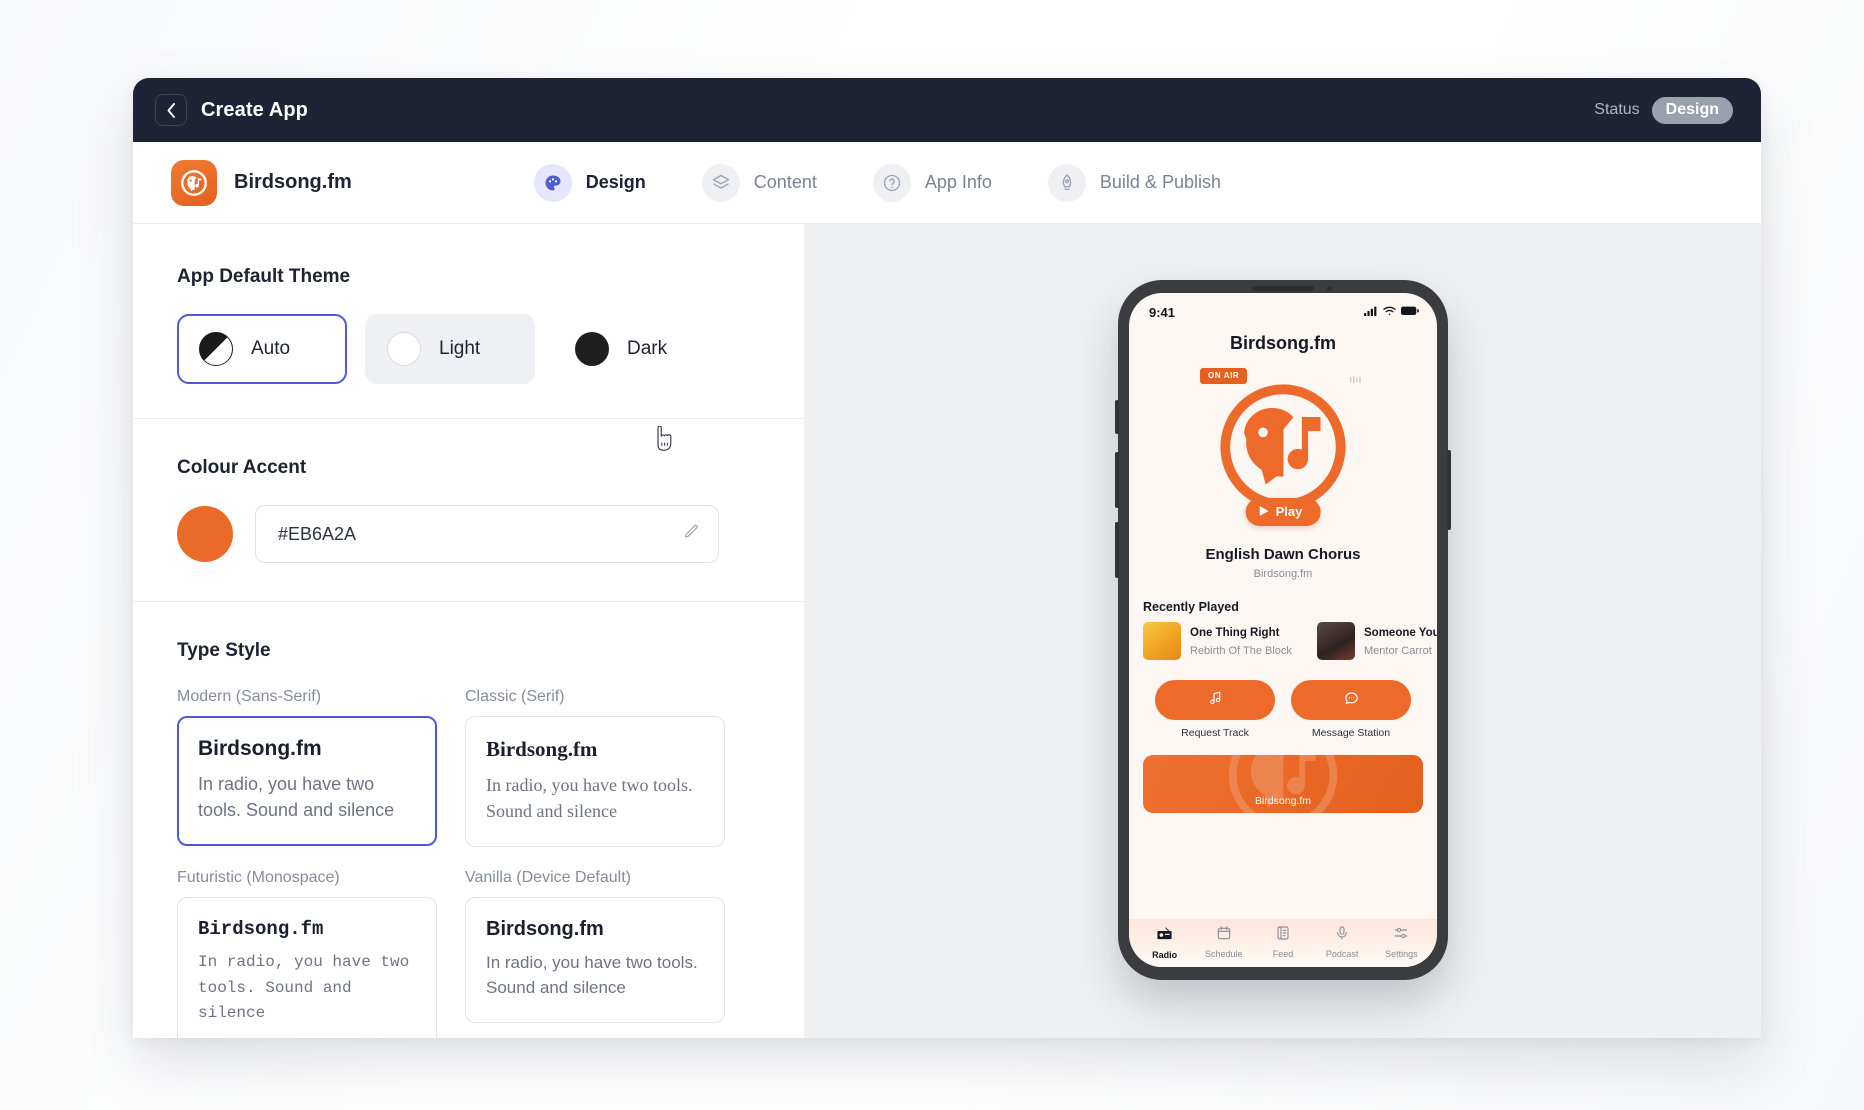 This screenshot has height=1110, width=1864. I want to click on now-playing-station: Birdsong.fm, so click(1283, 574).